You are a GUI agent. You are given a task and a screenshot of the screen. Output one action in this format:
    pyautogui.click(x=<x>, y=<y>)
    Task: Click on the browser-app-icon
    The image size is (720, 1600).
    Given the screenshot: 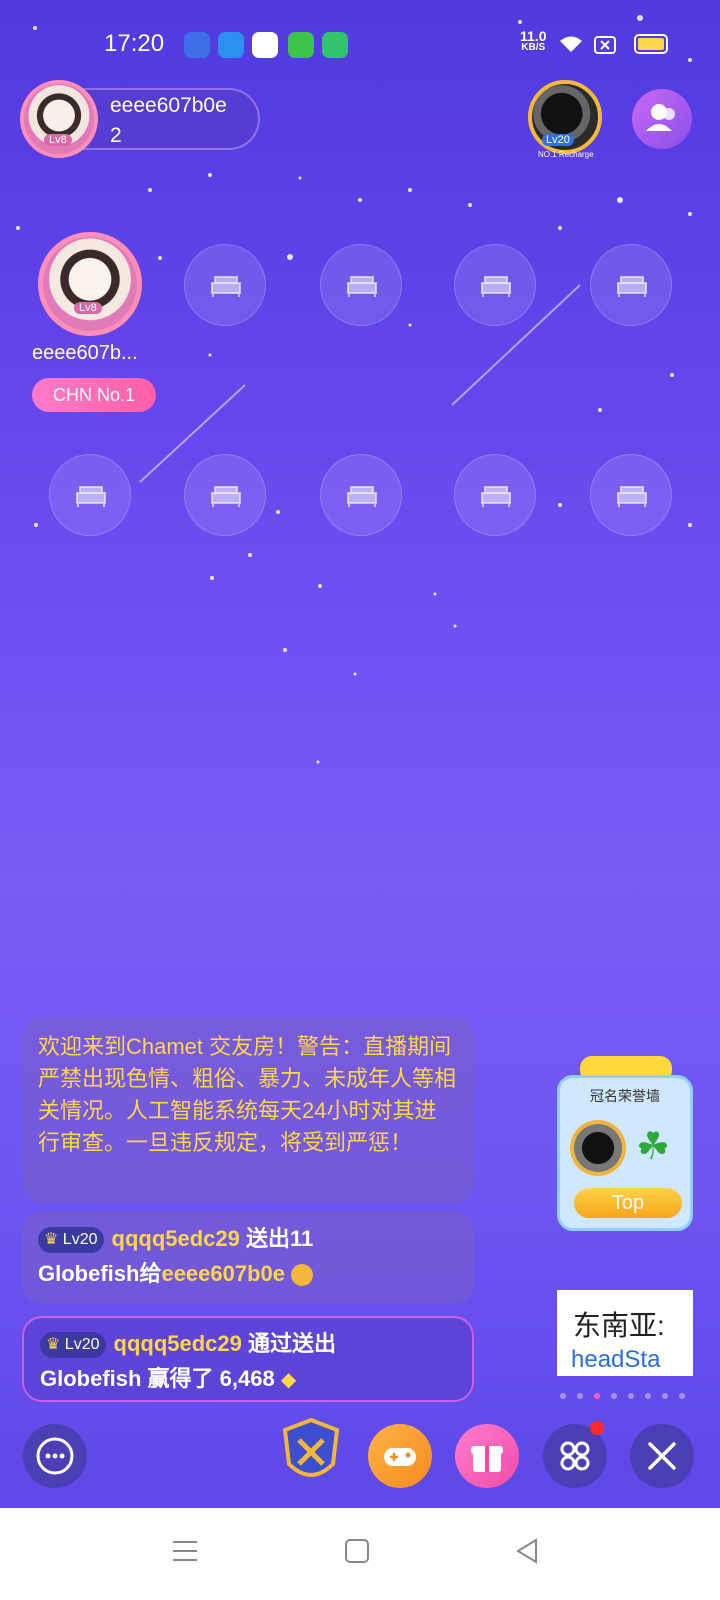 What is the action you would take?
    pyautogui.click(x=231, y=45)
    